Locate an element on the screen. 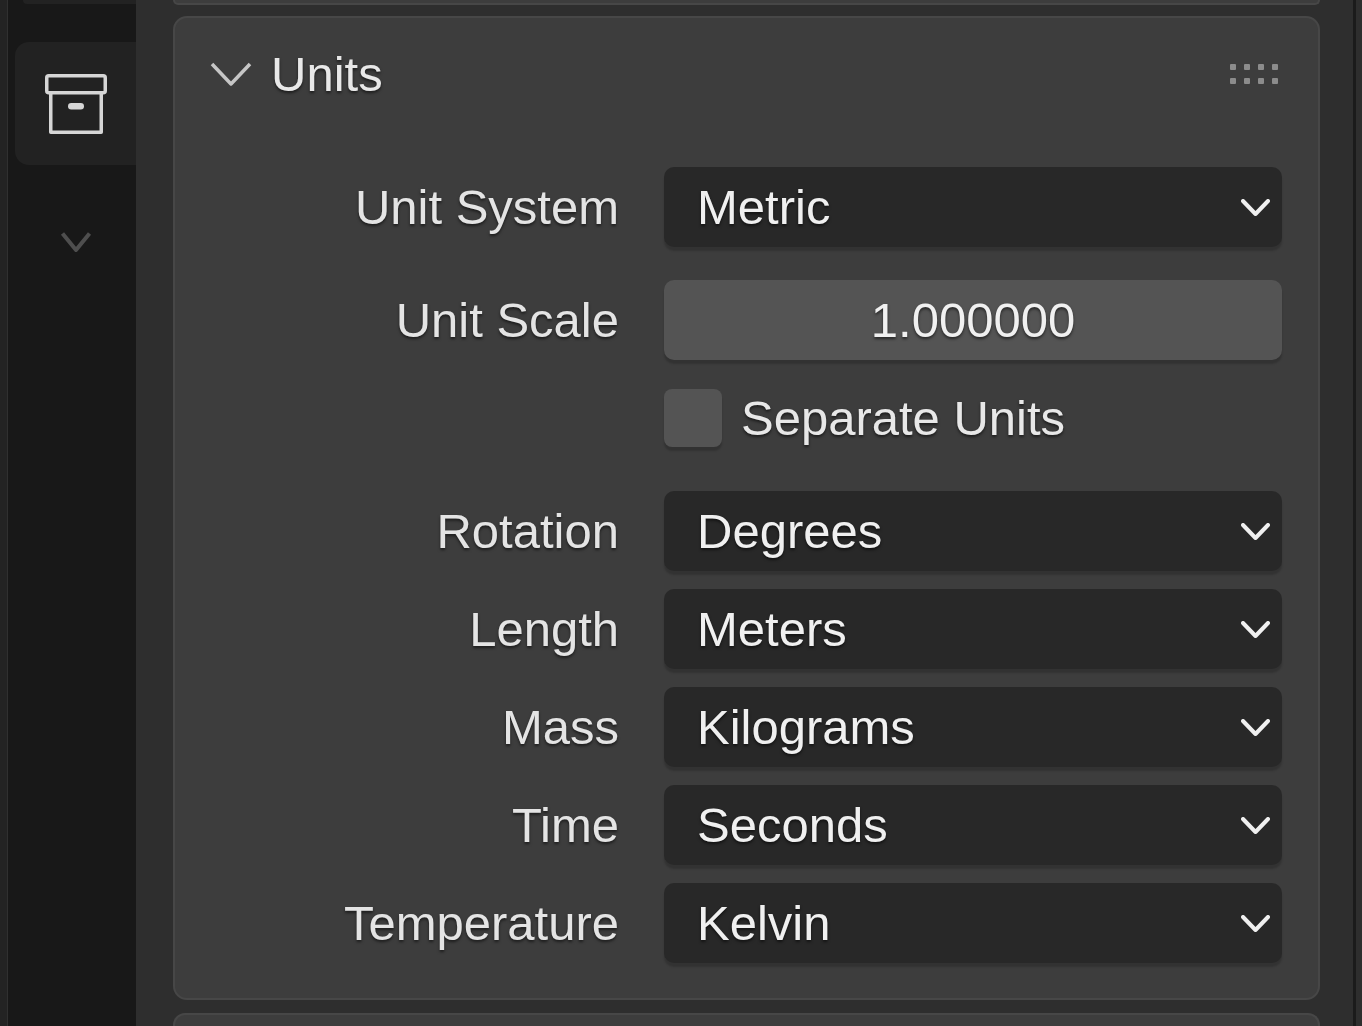 The width and height of the screenshot is (1362, 1026). field-label: Unit System is located at coordinates (486, 207).